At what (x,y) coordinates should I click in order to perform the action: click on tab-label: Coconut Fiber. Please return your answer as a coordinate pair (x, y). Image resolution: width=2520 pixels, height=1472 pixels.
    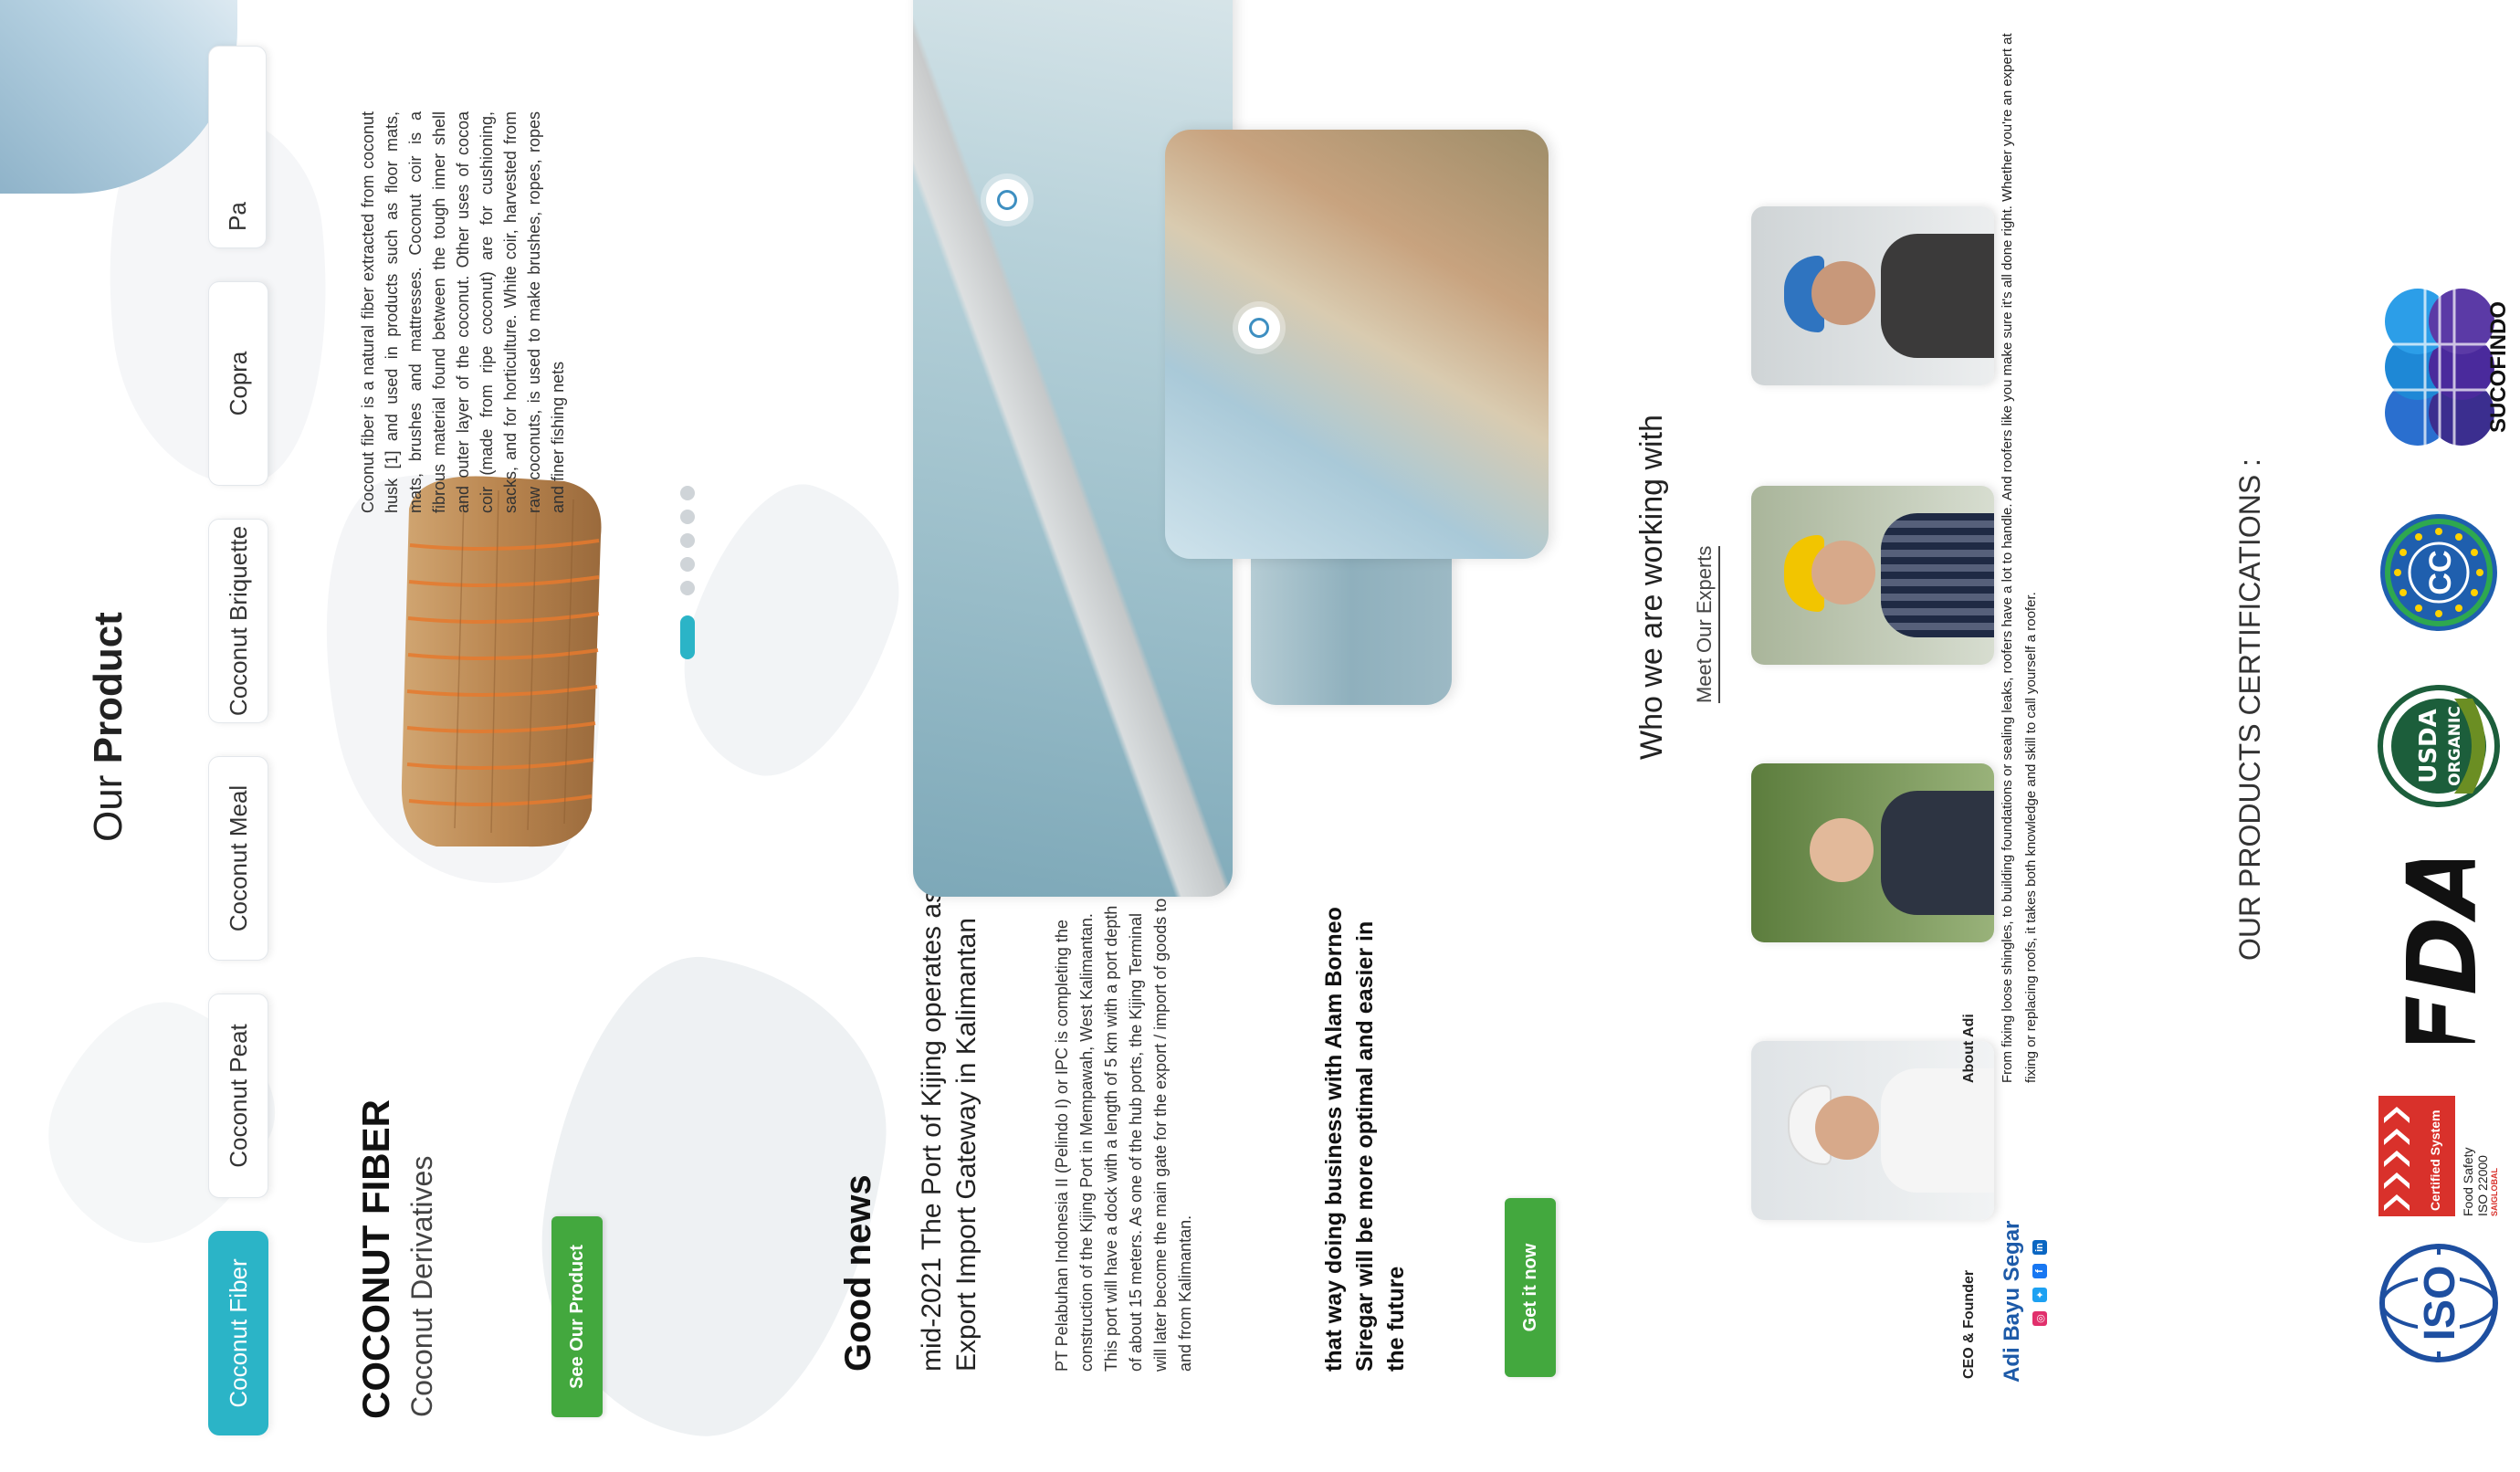
    Looking at the image, I should click on (238, 1333).